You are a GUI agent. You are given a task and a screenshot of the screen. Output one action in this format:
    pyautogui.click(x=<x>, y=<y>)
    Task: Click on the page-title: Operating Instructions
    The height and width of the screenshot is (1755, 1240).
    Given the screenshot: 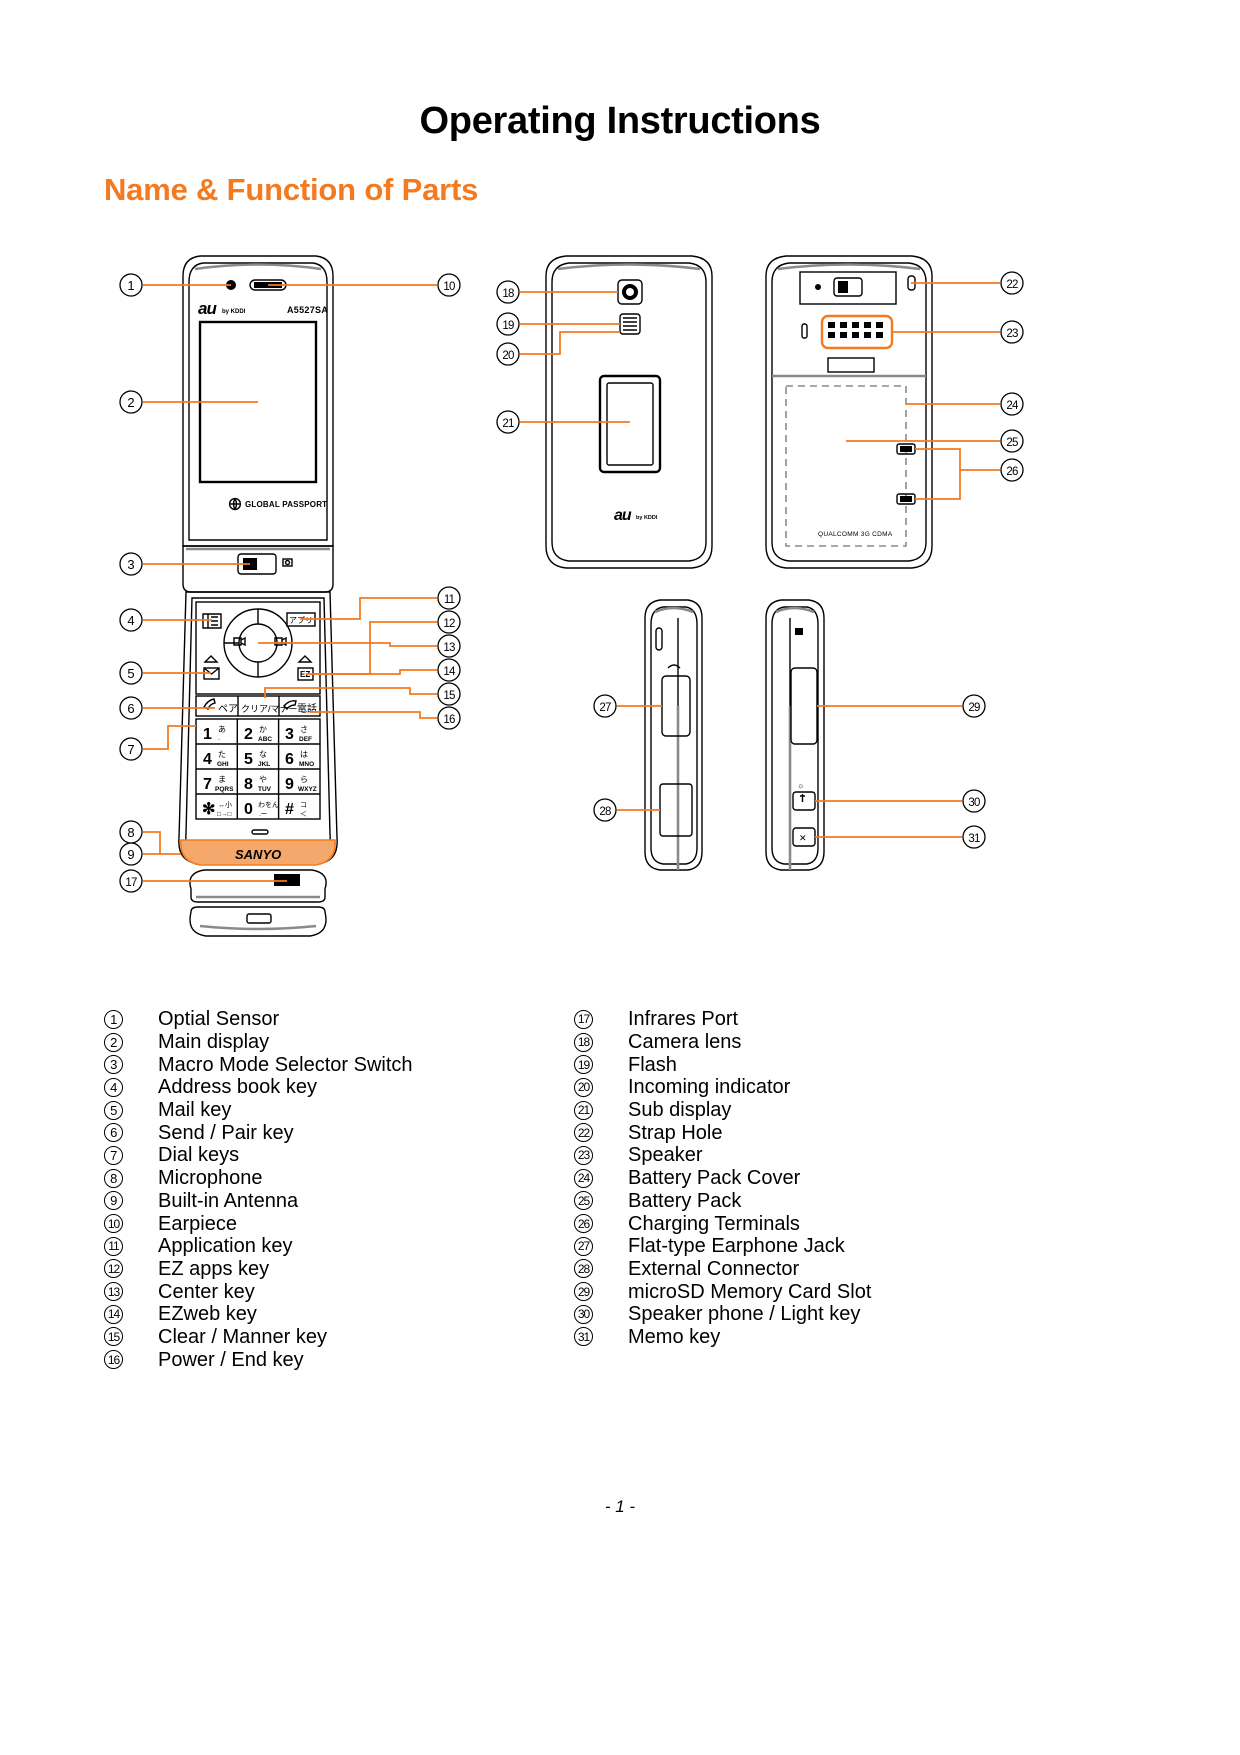 What is the action you would take?
    pyautogui.click(x=620, y=121)
    